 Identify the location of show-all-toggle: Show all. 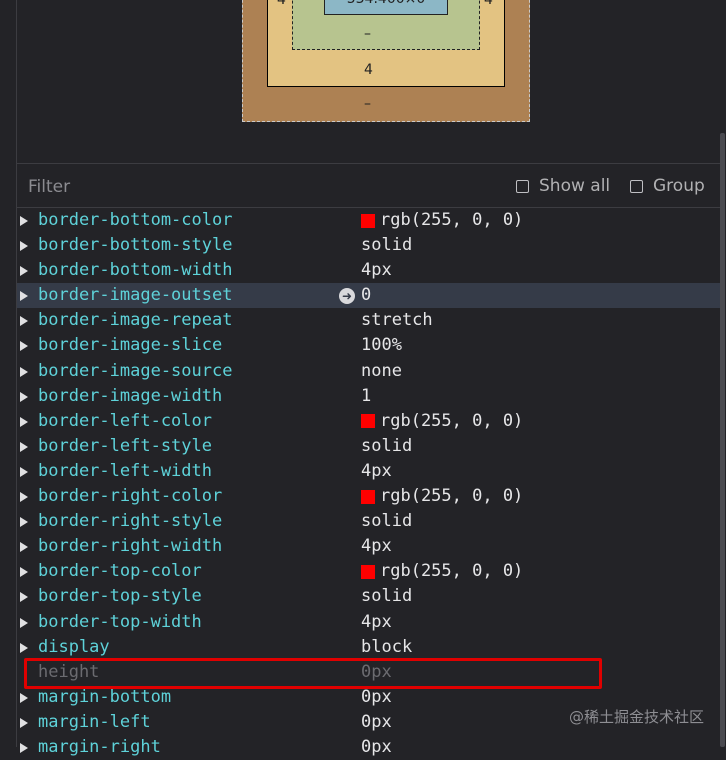
(563, 186).